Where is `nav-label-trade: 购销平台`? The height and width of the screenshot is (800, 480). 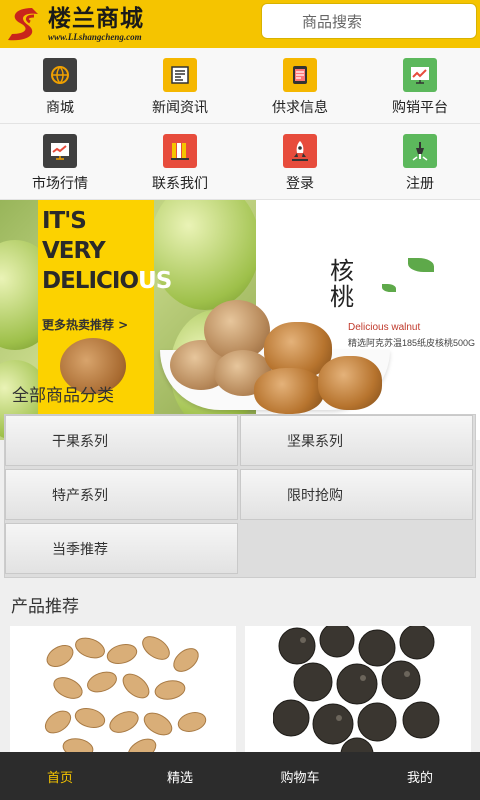
nav-label-trade: 购销平台 is located at coordinates (420, 108).